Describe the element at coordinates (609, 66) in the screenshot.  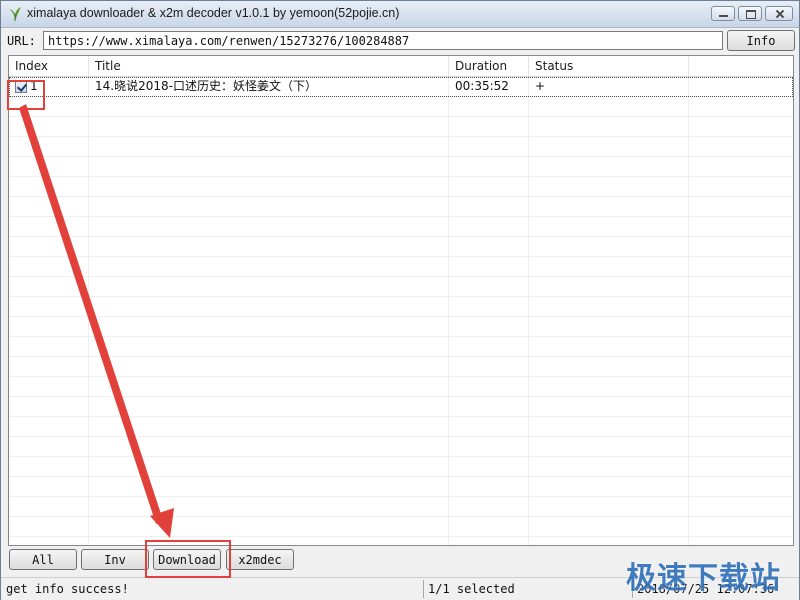
I see `column-header-status: Status` at that location.